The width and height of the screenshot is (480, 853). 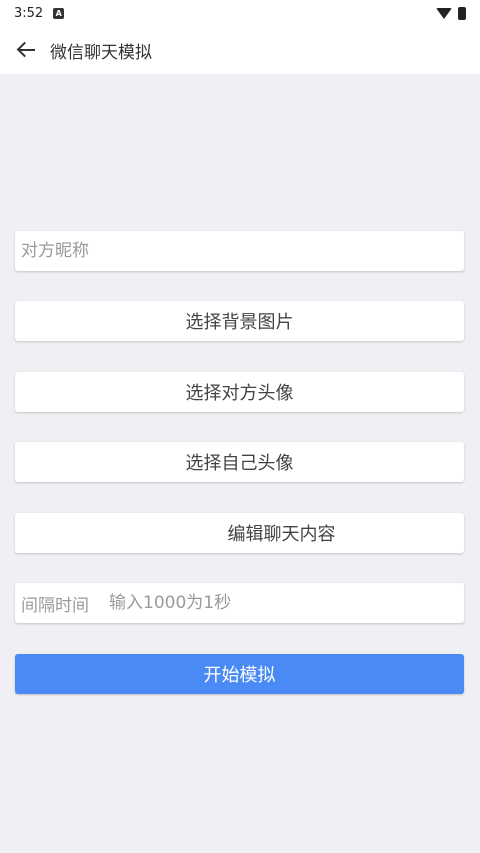 I want to click on battery-icon, so click(x=462, y=13).